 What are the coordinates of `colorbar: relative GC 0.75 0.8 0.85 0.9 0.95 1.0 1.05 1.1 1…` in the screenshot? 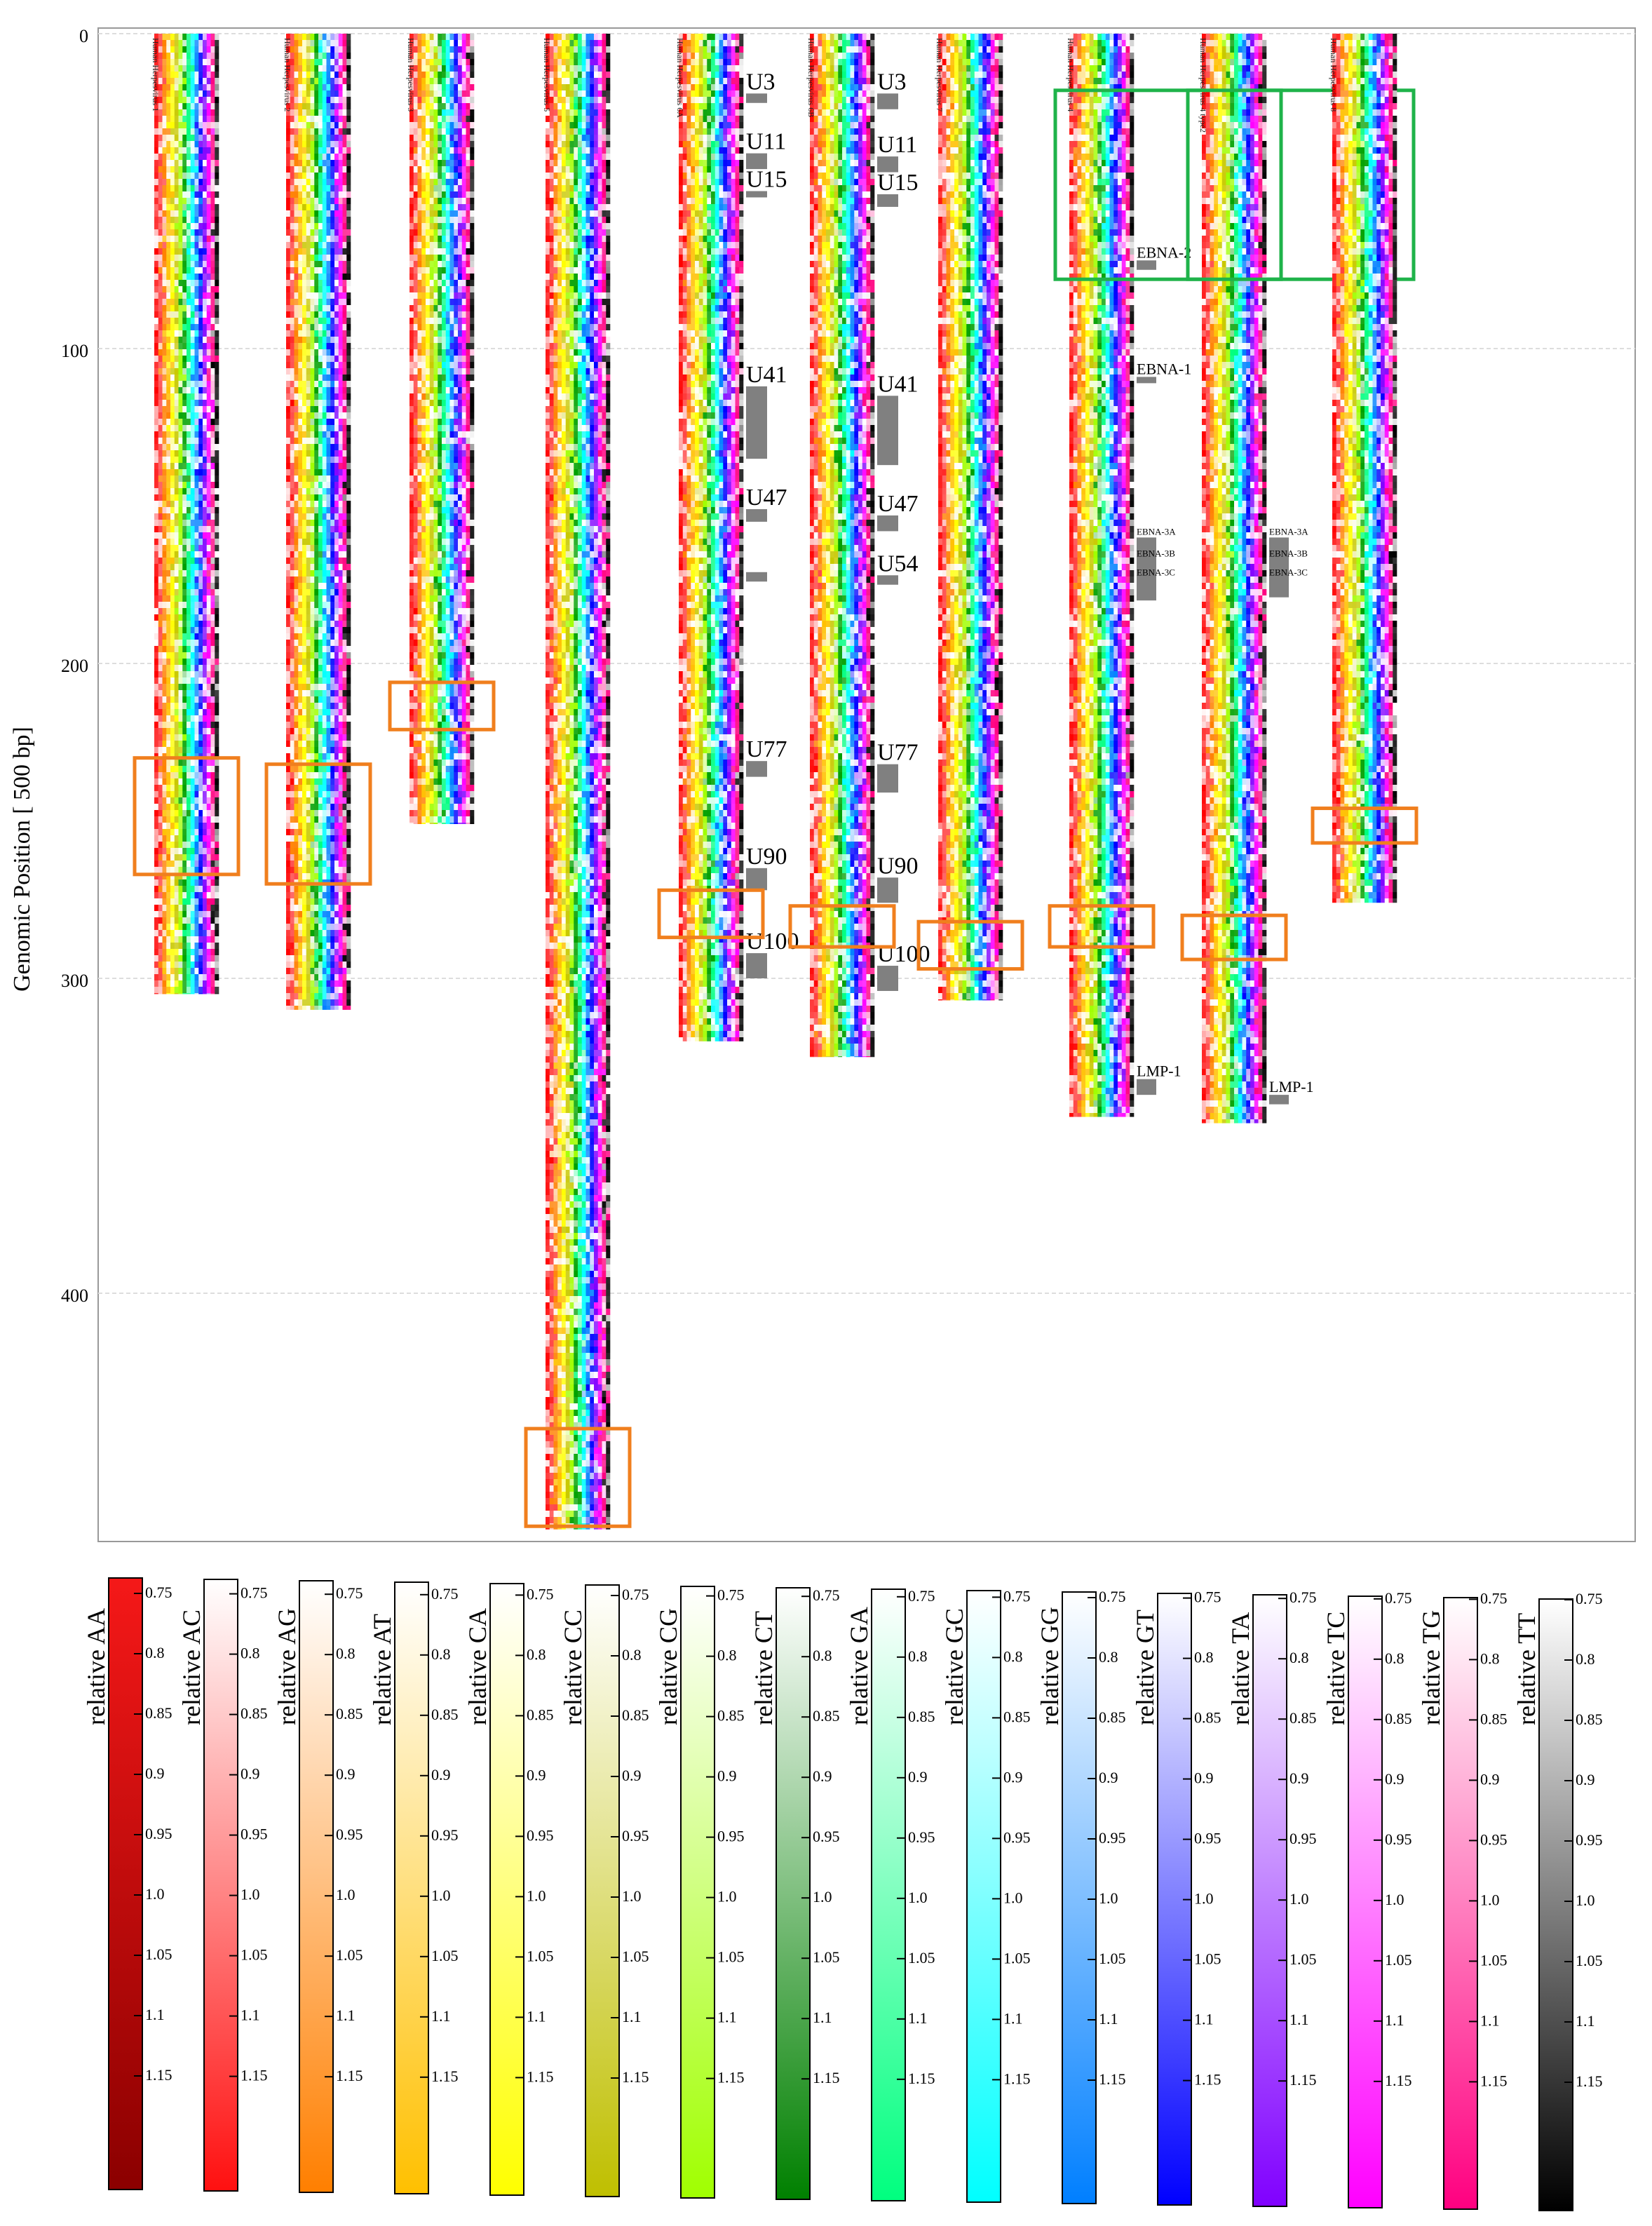 It's located at (985, 1895).